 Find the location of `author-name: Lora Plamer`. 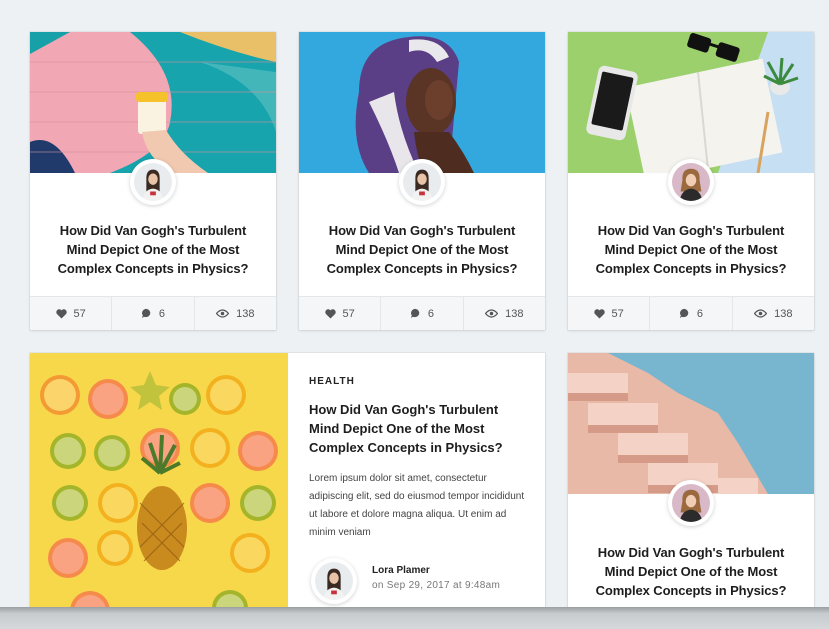

author-name: Lora Plamer is located at coordinates (401, 570).